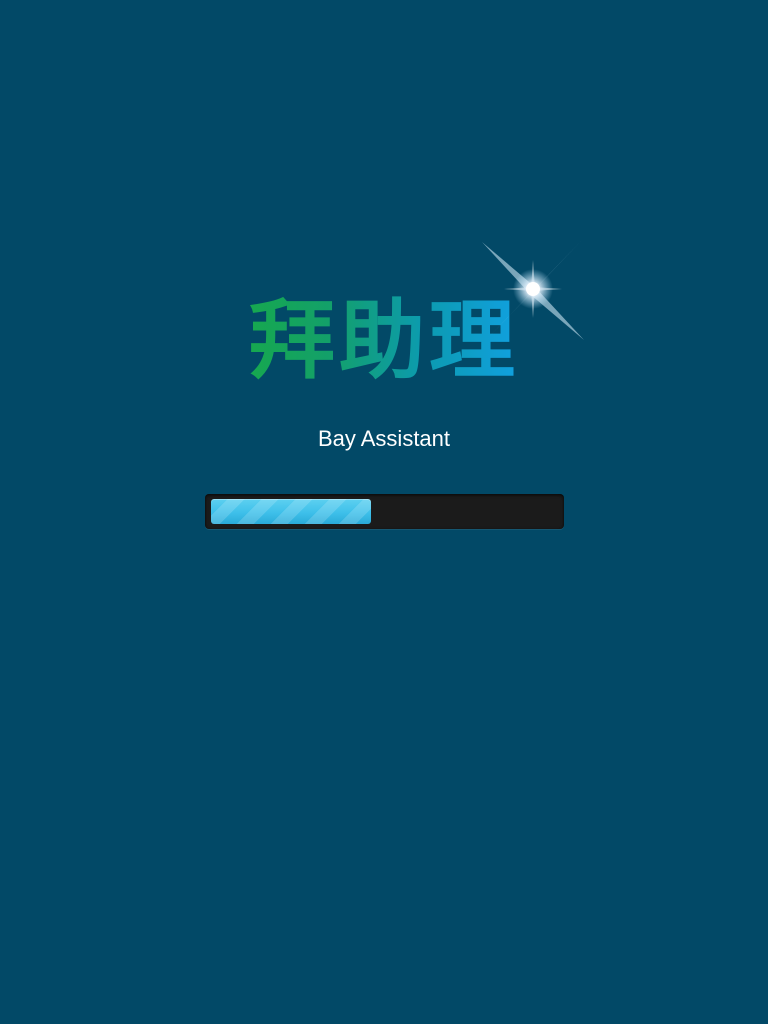 This screenshot has width=768, height=1024. I want to click on loading-progress-bar, so click(384, 511).